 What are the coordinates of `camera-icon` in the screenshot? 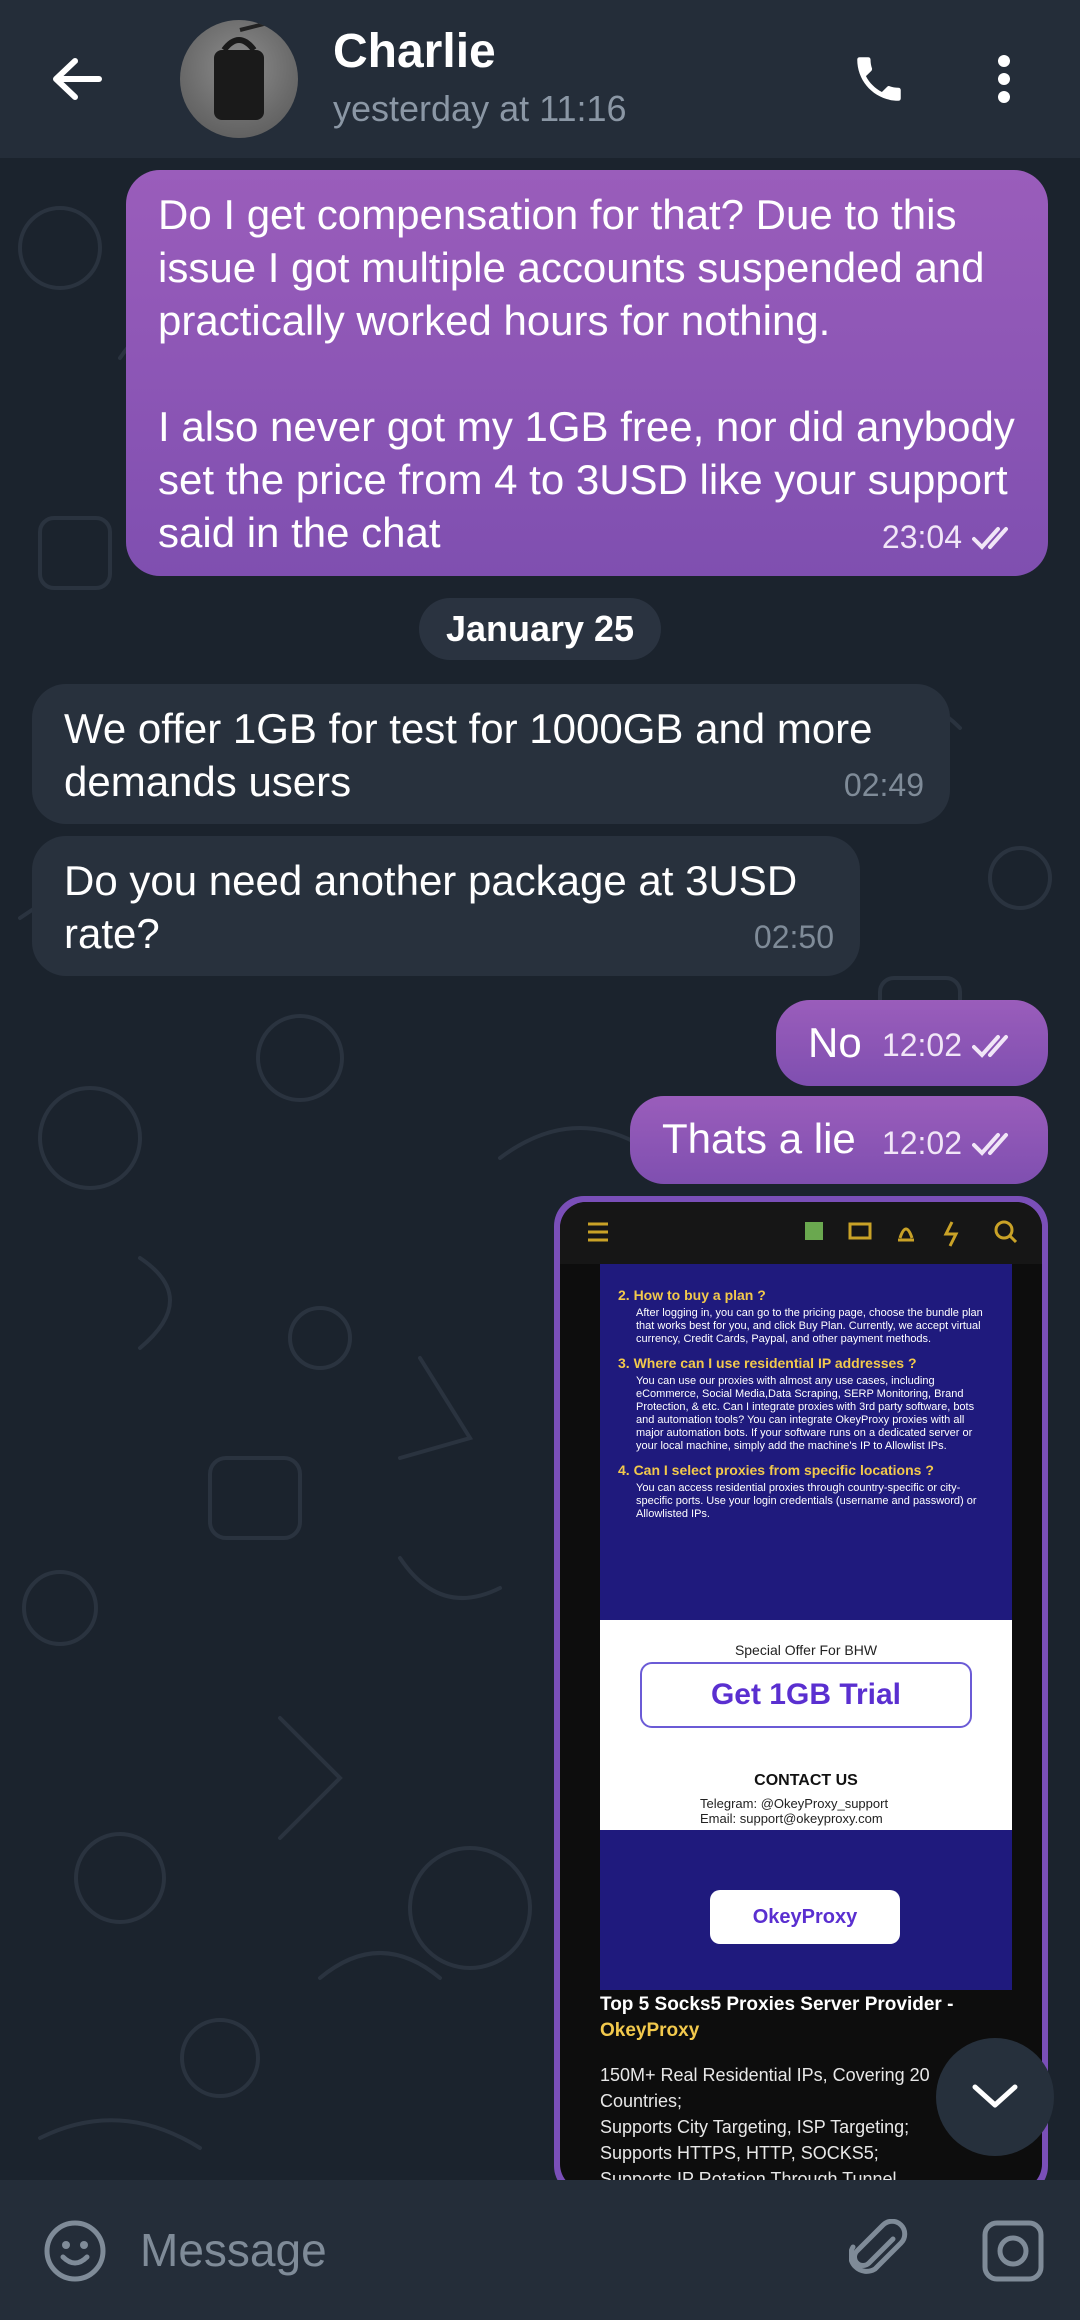 It's located at (1013, 2251).